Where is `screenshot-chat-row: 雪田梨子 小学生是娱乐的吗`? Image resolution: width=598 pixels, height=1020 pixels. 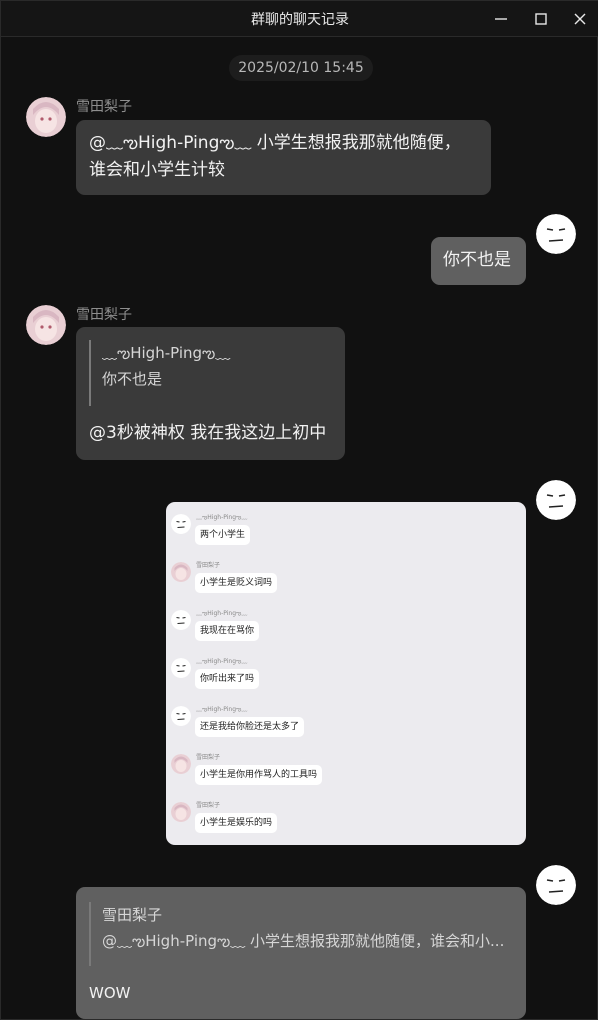 screenshot-chat-row: 雪田梨子 小学生是娱乐的吗 is located at coordinates (346, 814).